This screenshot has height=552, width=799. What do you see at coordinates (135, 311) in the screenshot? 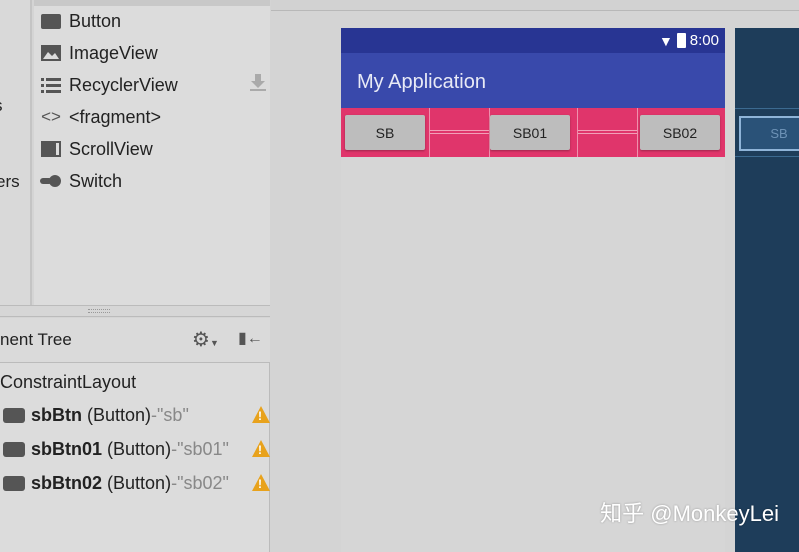
I see `panel-splitter` at bounding box center [135, 311].